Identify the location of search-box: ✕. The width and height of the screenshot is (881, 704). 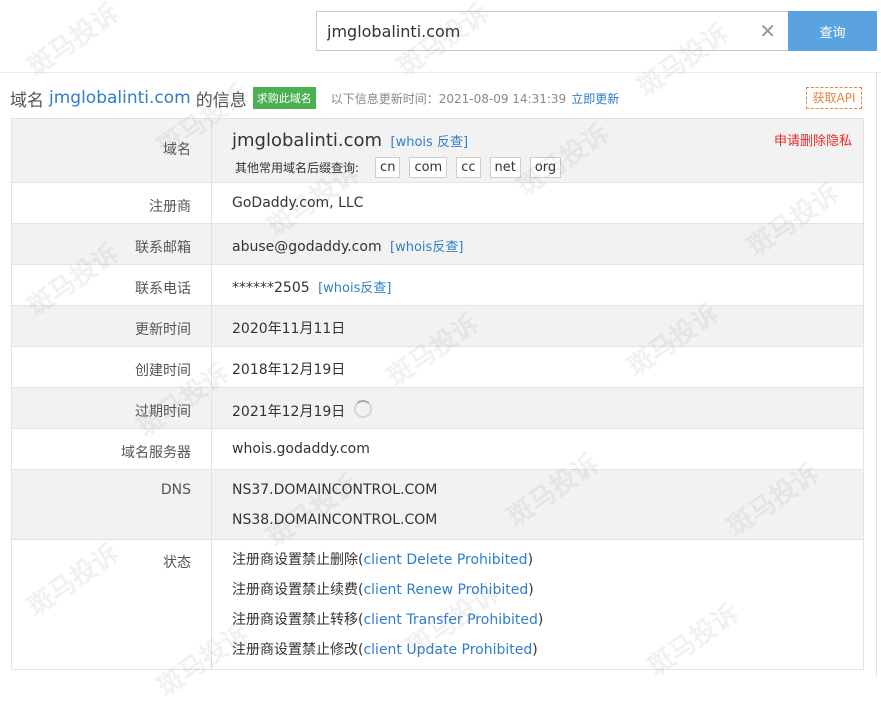
(552, 31).